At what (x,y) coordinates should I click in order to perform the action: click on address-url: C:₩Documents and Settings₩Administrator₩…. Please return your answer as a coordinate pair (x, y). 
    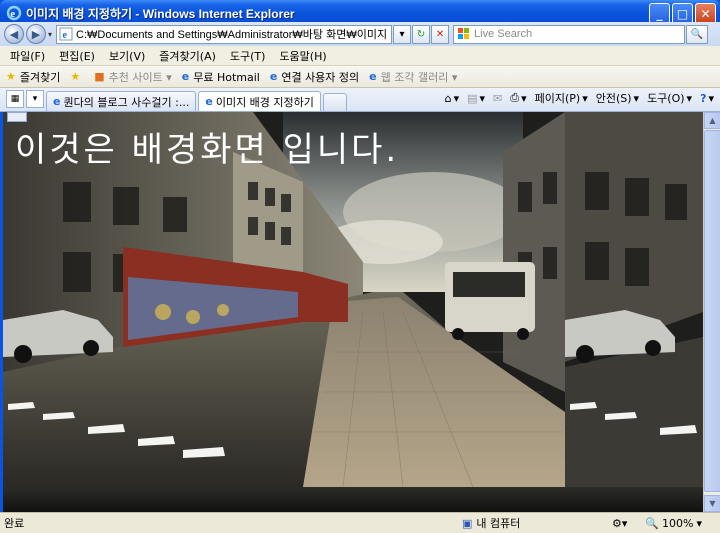
    Looking at the image, I should click on (233, 34).